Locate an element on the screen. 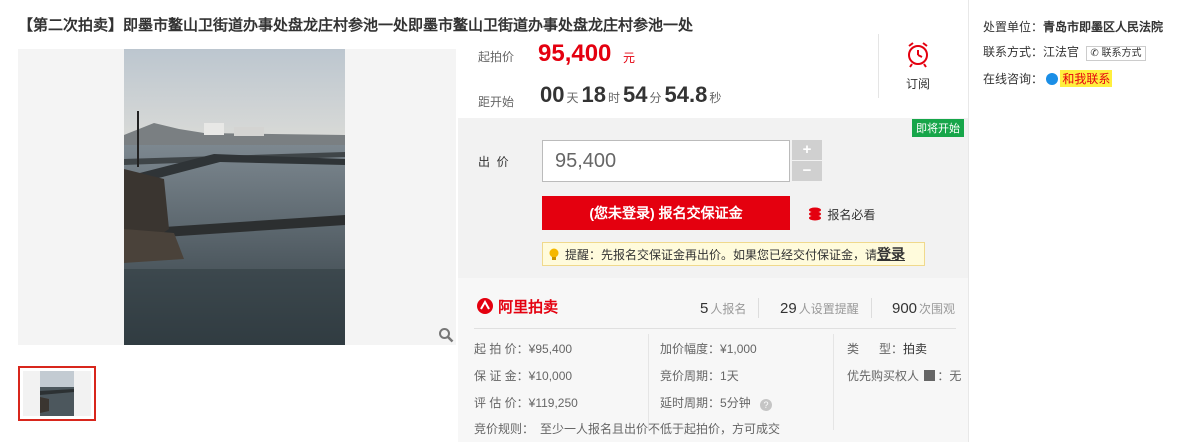 The width and height of the screenshot is (1190, 442). deposit-detail: 保 证 金：¥10,000 is located at coordinates (523, 375).